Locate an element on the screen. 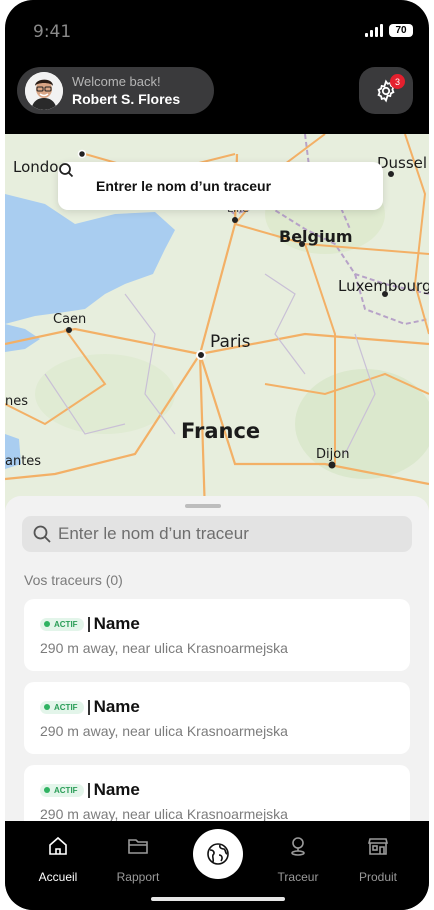 The height and width of the screenshot is (910, 434). home-icon is located at coordinates (58, 845).